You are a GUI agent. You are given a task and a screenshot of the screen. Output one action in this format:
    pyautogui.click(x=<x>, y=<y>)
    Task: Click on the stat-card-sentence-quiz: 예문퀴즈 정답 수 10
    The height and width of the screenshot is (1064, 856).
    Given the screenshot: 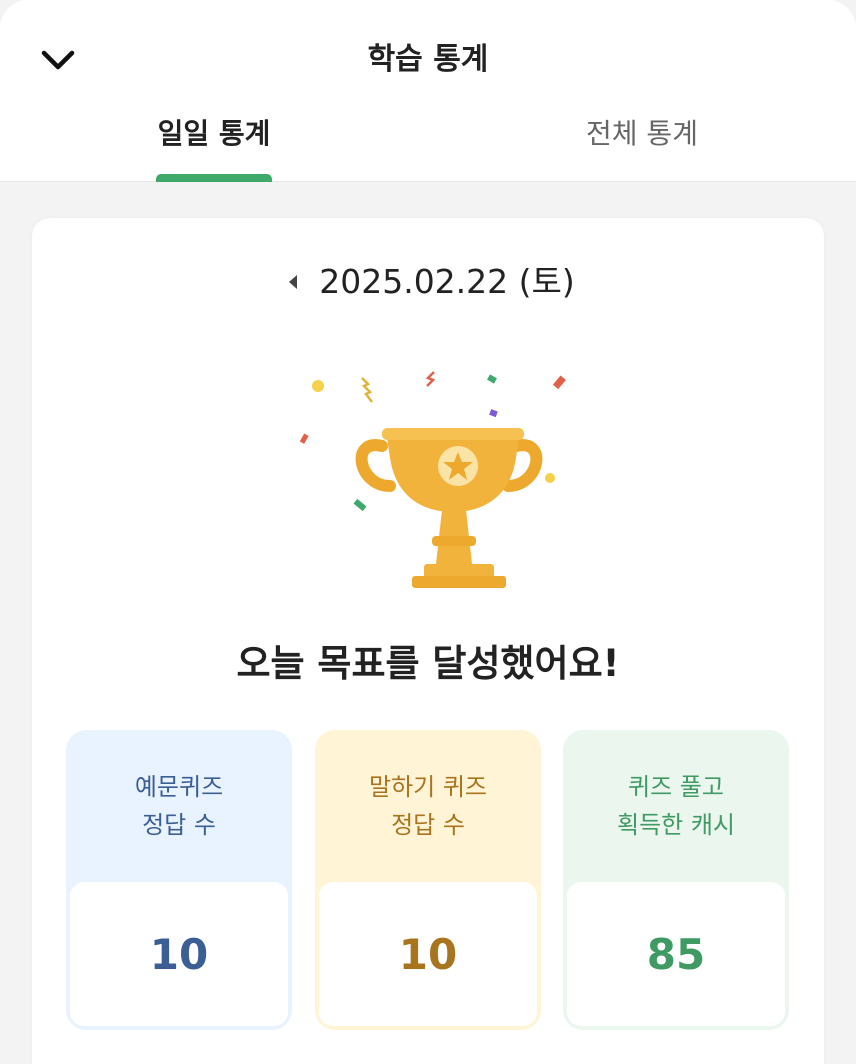 What is the action you would take?
    pyautogui.click(x=179, y=880)
    